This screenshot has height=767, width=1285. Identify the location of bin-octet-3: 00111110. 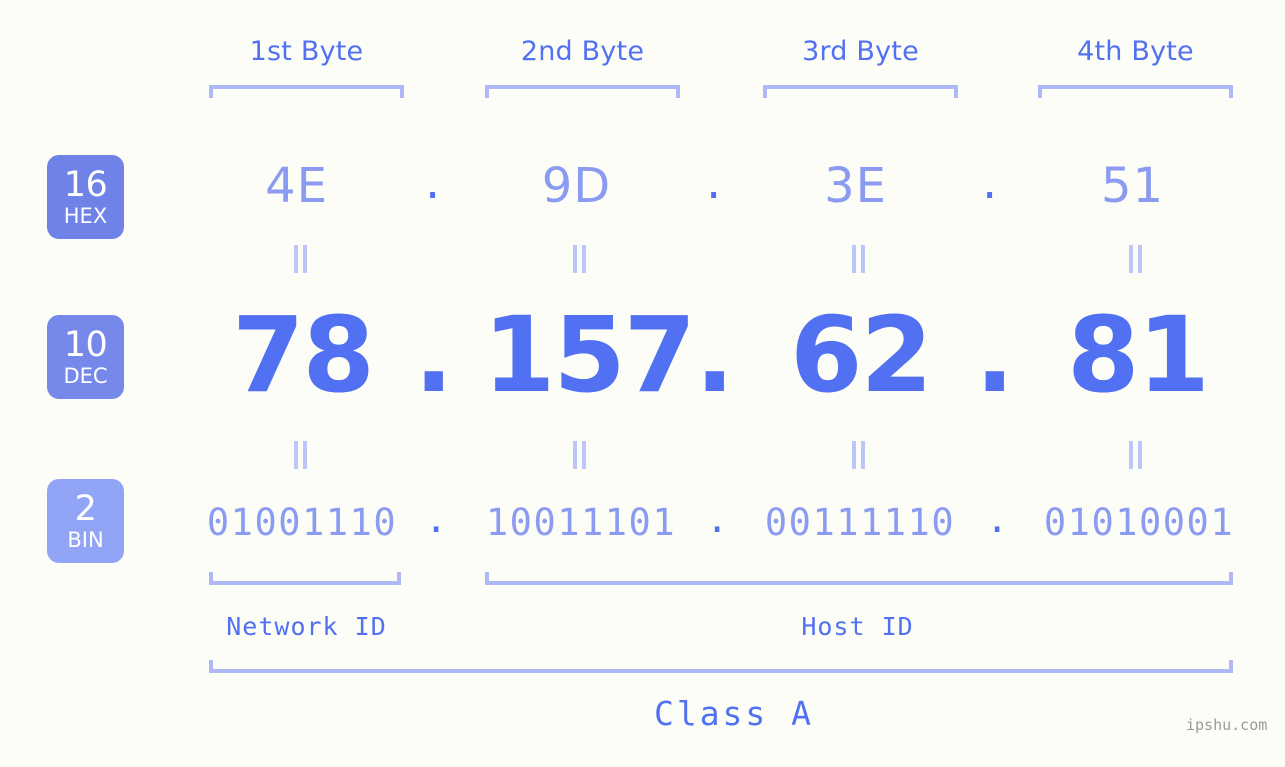
(860, 522).